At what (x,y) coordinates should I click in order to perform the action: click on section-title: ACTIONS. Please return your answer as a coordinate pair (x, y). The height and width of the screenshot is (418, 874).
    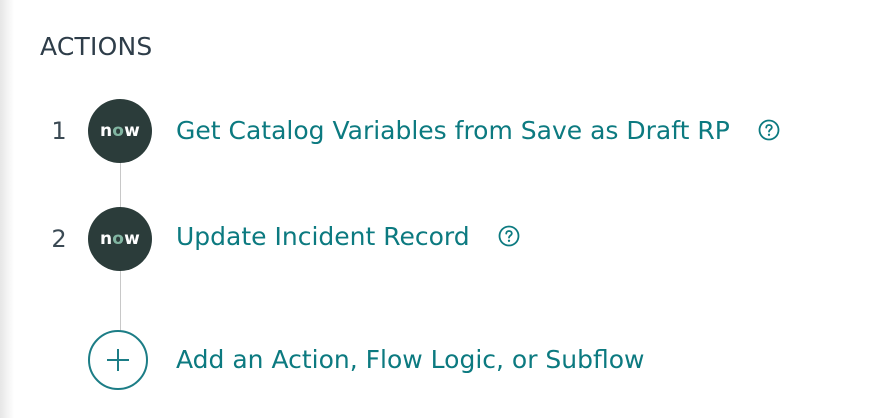
    Looking at the image, I should click on (96, 46).